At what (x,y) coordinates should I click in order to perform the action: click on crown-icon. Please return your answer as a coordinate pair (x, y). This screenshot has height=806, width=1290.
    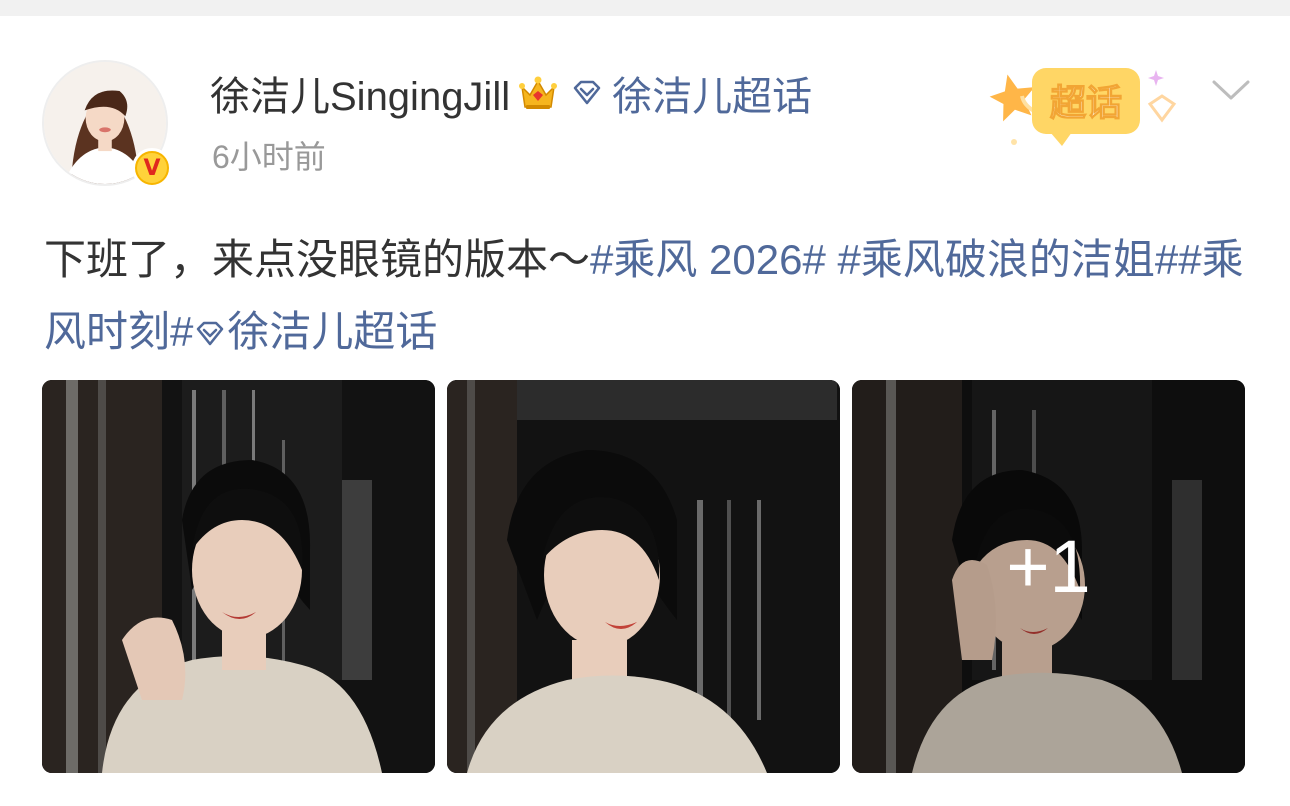
    Looking at the image, I should click on (538, 93).